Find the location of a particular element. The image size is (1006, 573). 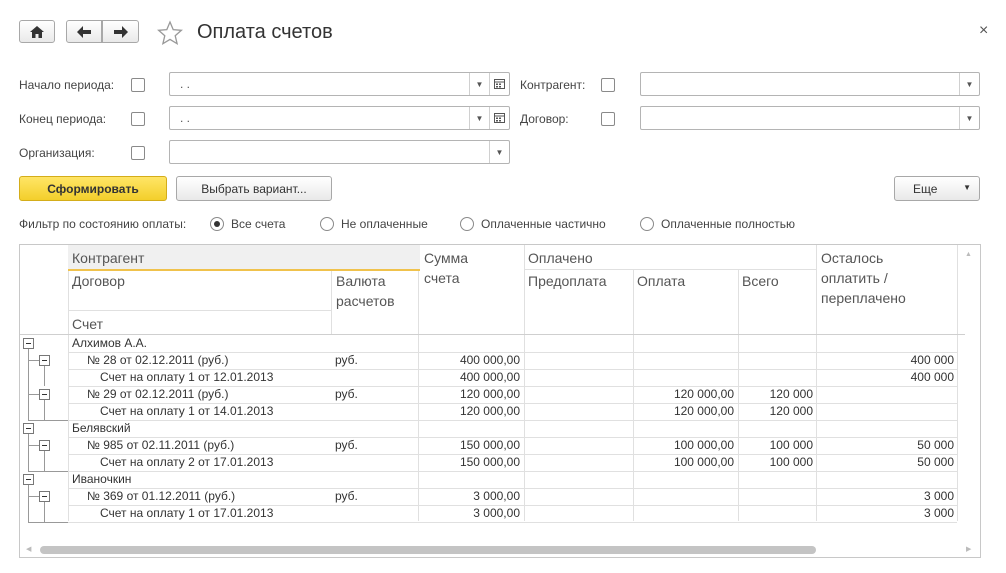

more-button: Еще ▼ is located at coordinates (937, 188).